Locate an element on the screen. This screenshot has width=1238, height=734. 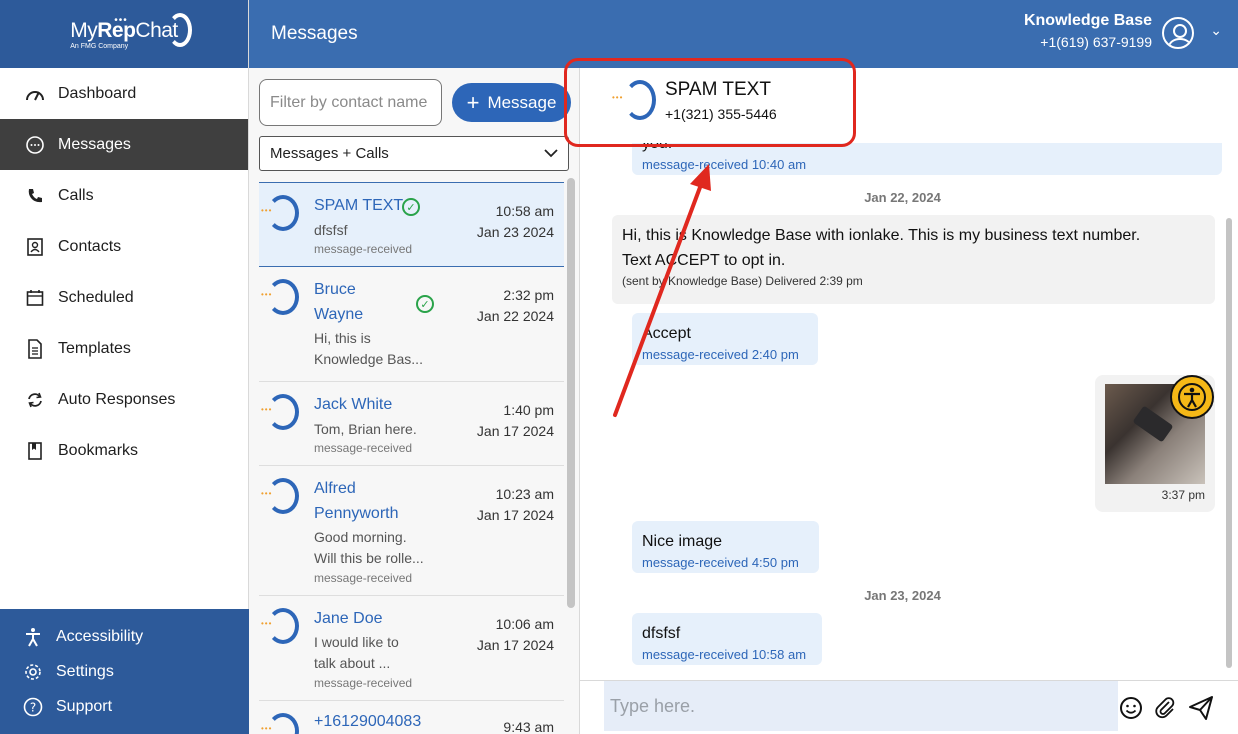
sidebar-item-label: Support is located at coordinates (84, 706).